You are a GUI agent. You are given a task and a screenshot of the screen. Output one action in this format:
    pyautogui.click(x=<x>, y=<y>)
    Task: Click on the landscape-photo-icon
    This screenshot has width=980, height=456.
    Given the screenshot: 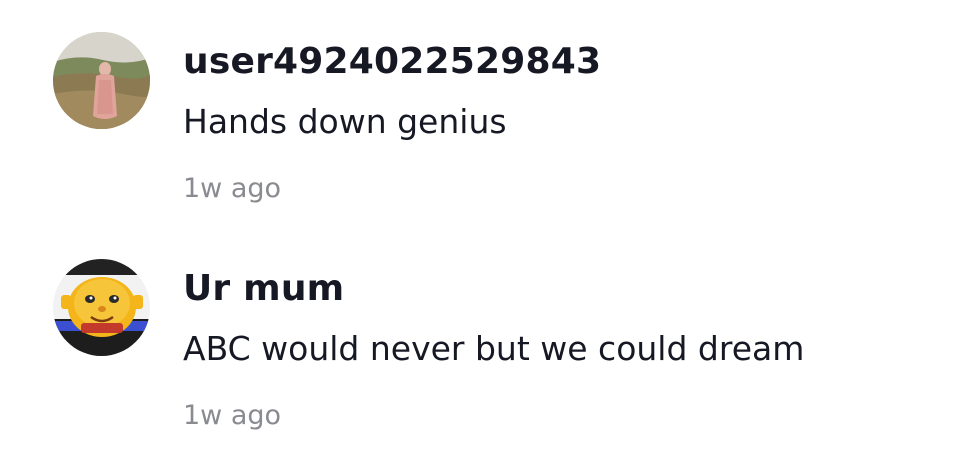 What is the action you would take?
    pyautogui.click(x=101, y=80)
    